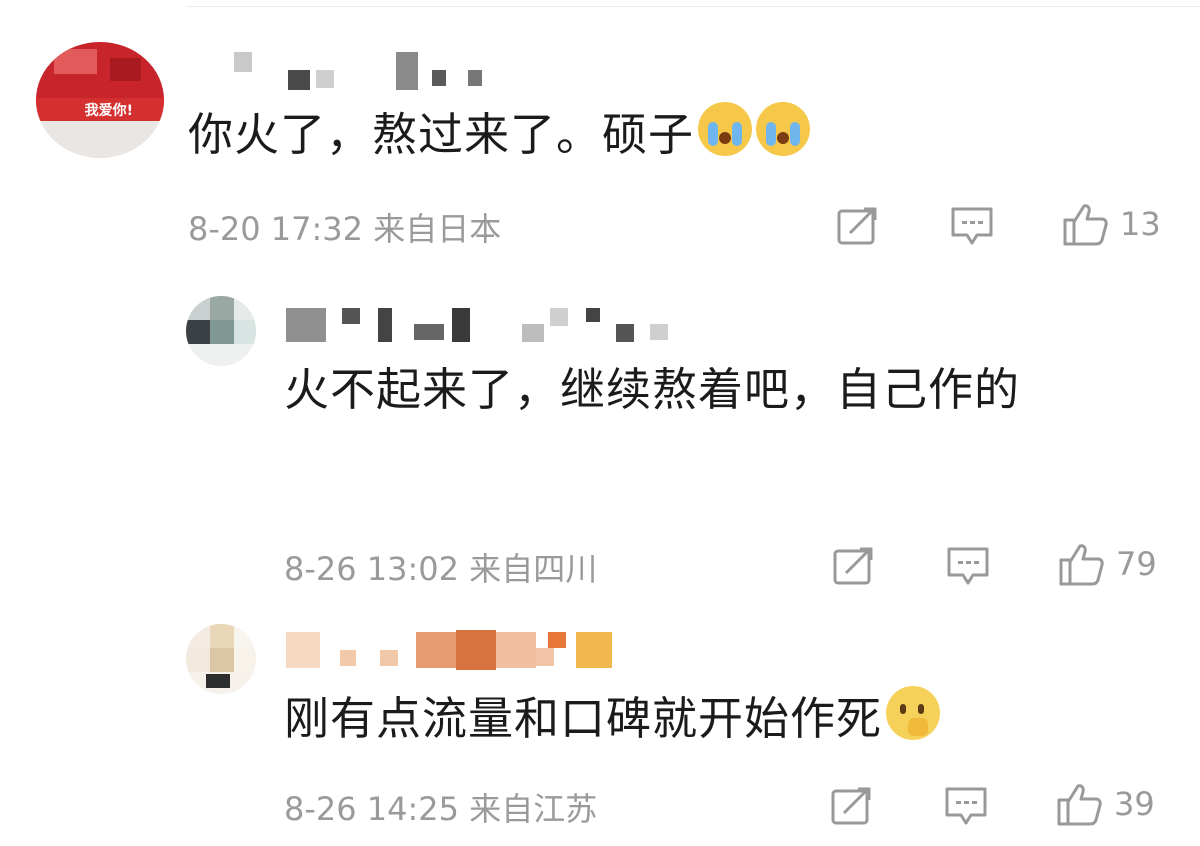 The image size is (1200, 846). Describe the element at coordinates (441, 134) in the screenshot. I see `comment-body: 你火了，熬过来了。硕子` at that location.